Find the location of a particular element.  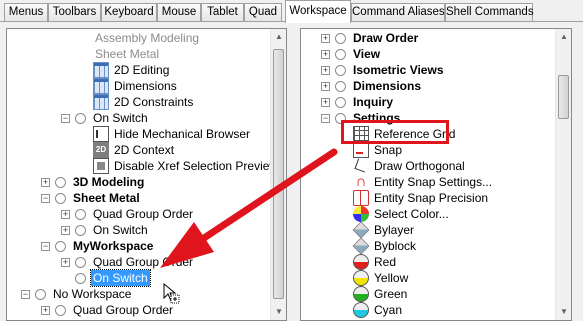

tab-shell-commands: Shell Commands is located at coordinates (489, 12).